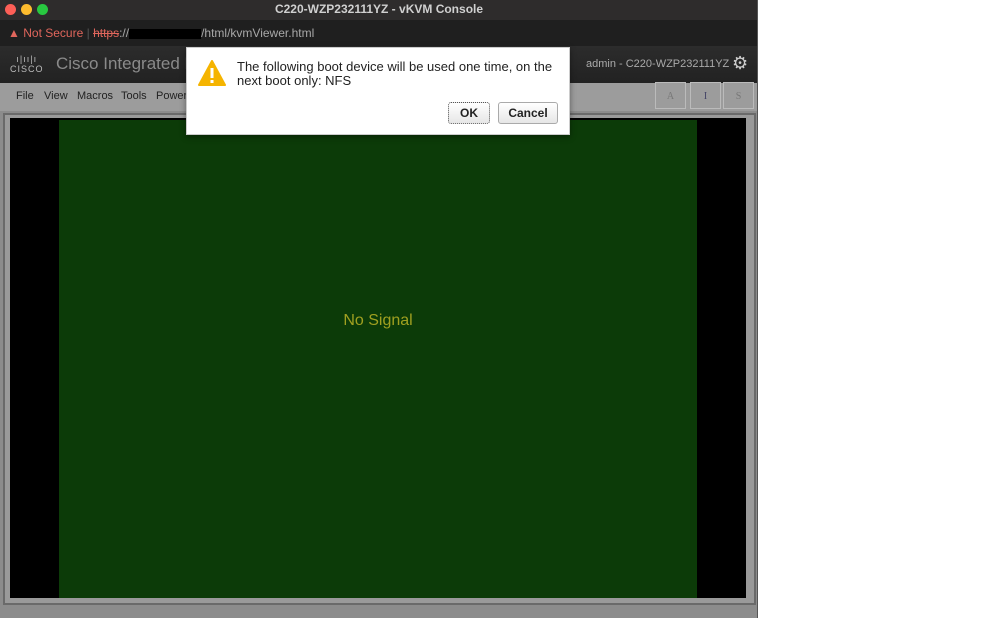  What do you see at coordinates (670, 95) in the screenshot?
I see `key-indicator-a: A` at bounding box center [670, 95].